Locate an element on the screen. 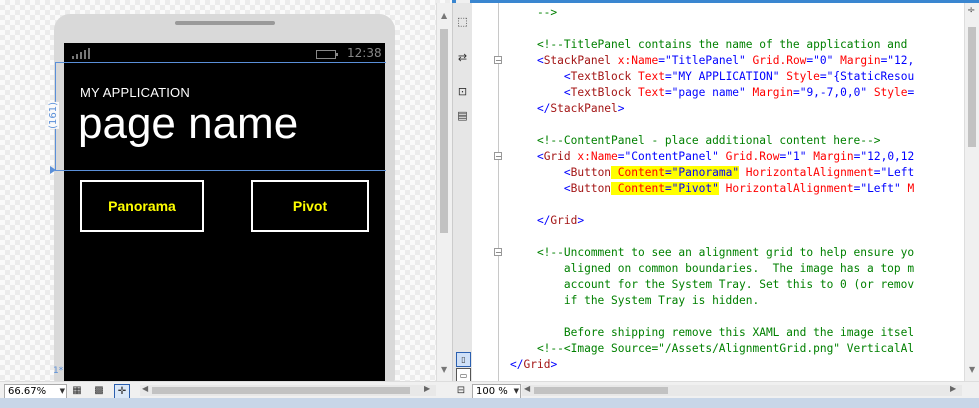 Image resolution: width=979 pixels, height=408 pixels. designer-vertical-scrollbar: ▲ ▼ is located at coordinates (444, 192).